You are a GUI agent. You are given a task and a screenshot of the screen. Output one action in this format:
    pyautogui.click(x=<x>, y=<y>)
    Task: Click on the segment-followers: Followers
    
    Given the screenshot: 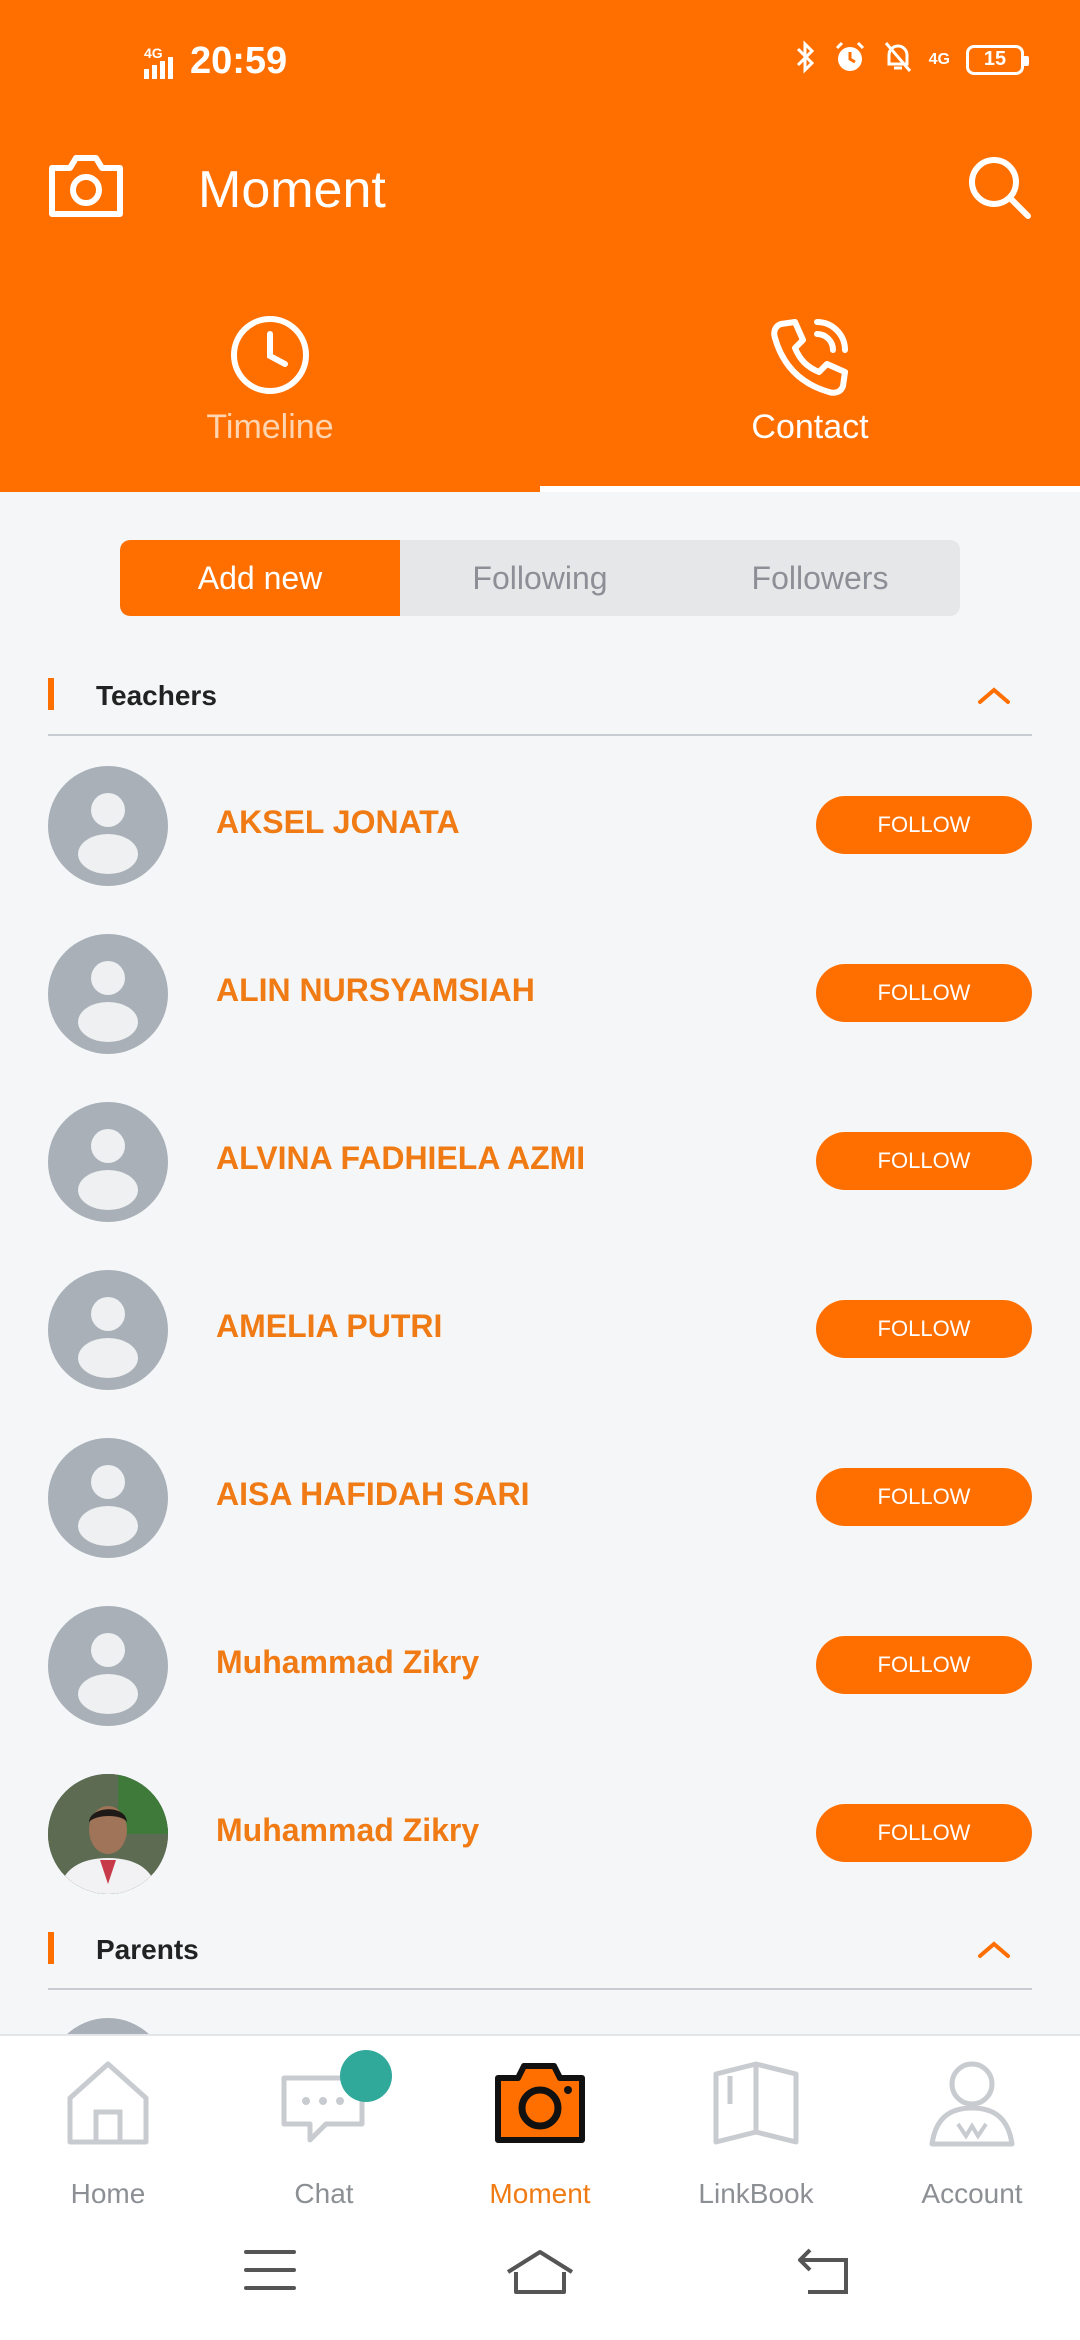 What is the action you would take?
    pyautogui.click(x=820, y=578)
    